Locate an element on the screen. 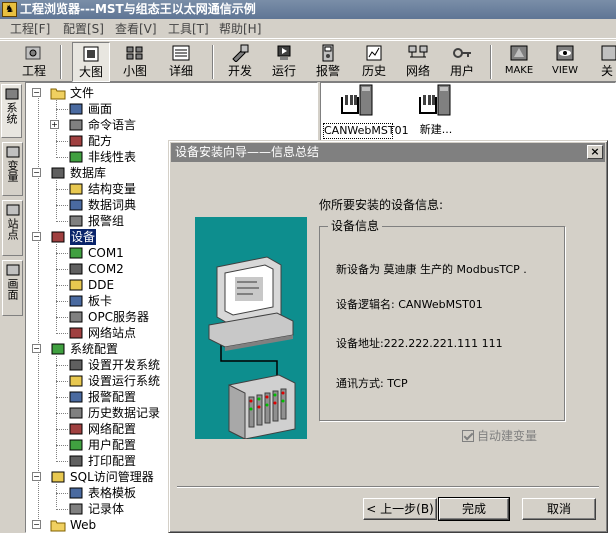 This screenshot has width=616, height=533. user-config-icon is located at coordinates (76, 445).